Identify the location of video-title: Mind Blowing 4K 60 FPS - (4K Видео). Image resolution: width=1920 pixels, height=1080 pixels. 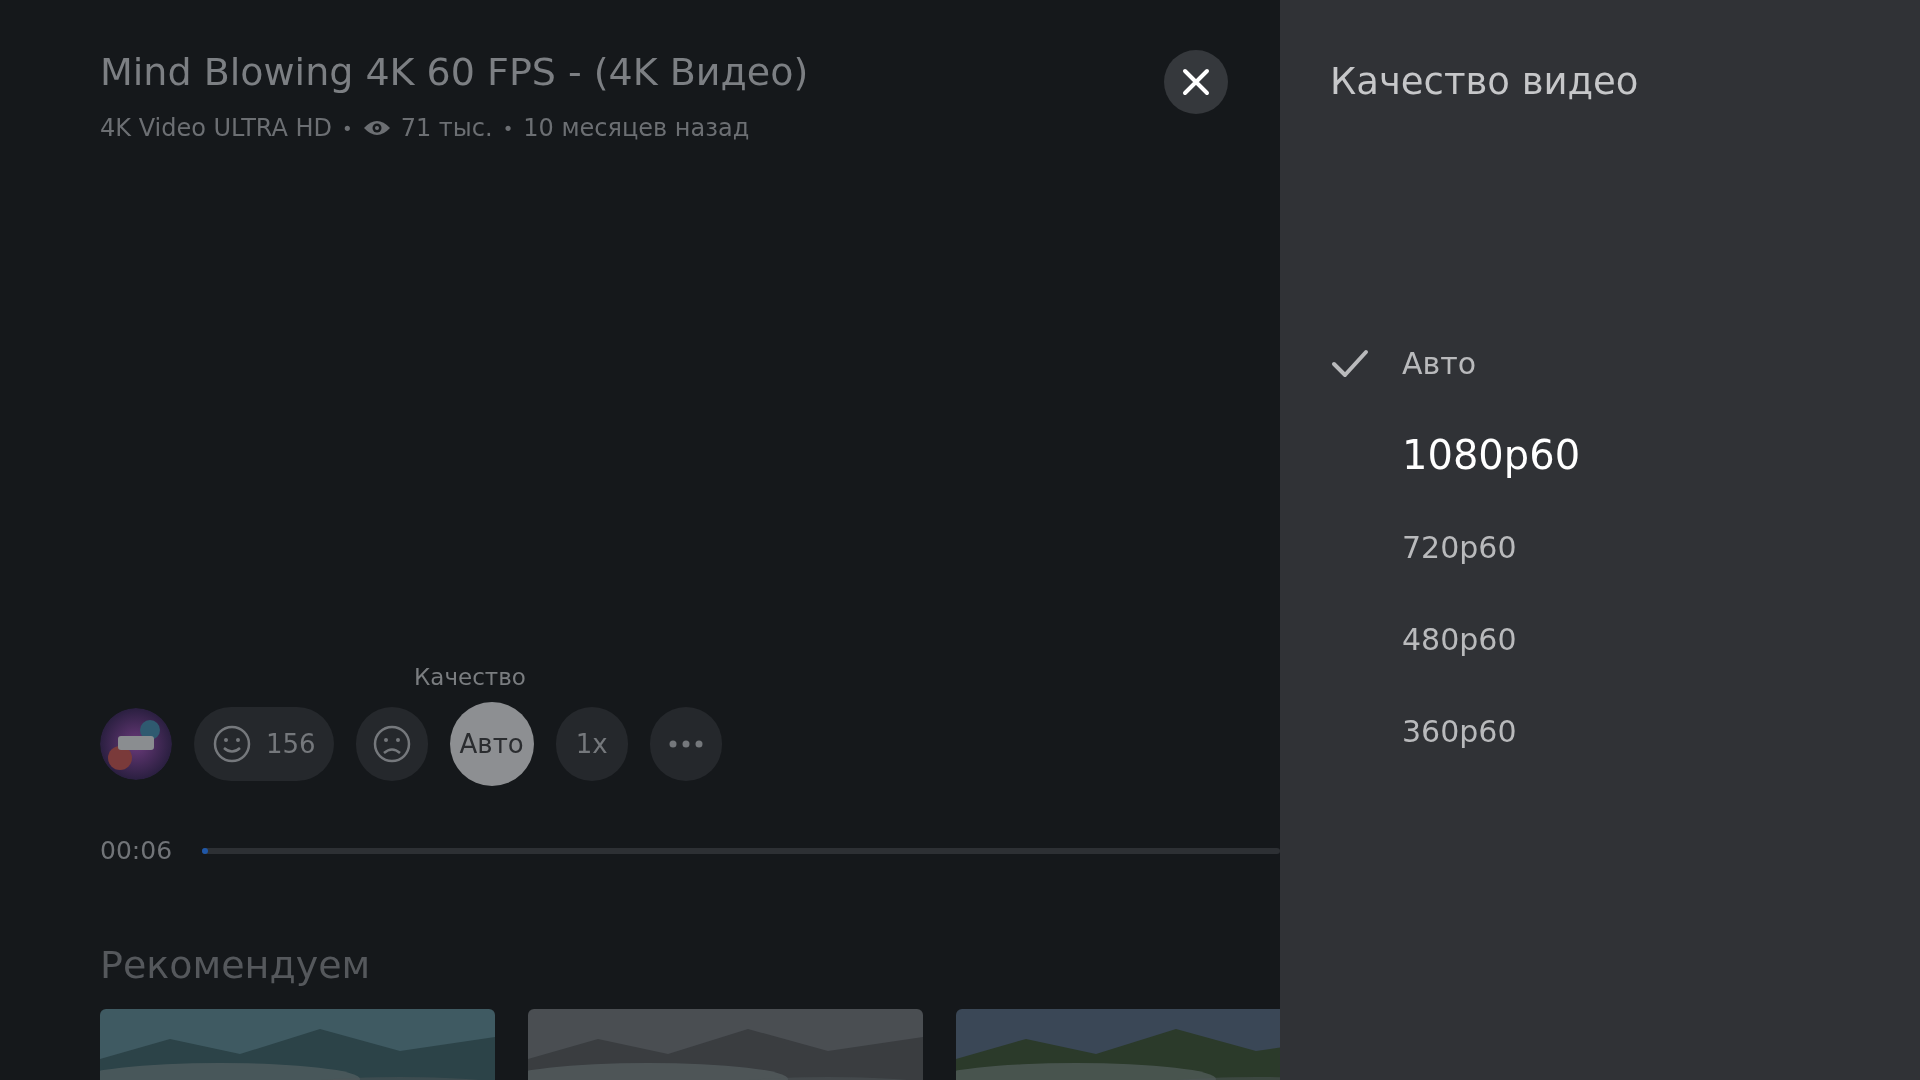
(454, 72).